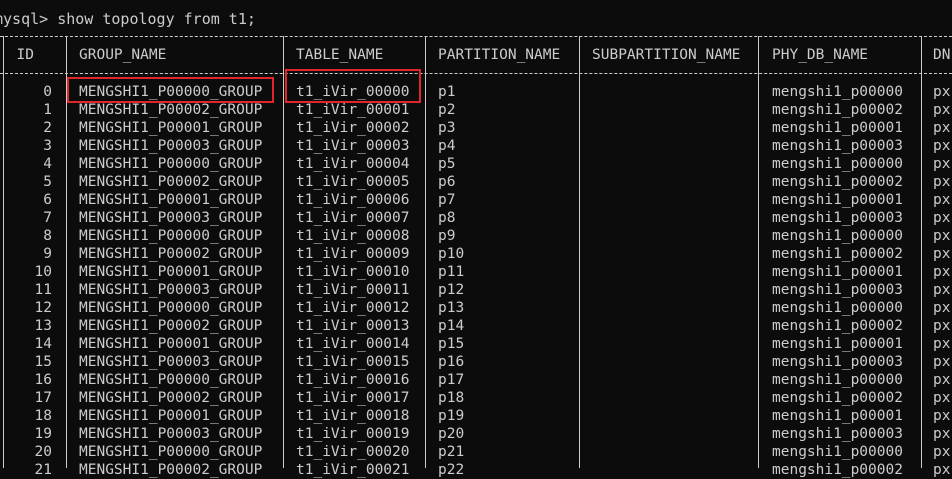 The width and height of the screenshot is (952, 479). What do you see at coordinates (47, 236) in the screenshot?
I see `cell-id: 8` at bounding box center [47, 236].